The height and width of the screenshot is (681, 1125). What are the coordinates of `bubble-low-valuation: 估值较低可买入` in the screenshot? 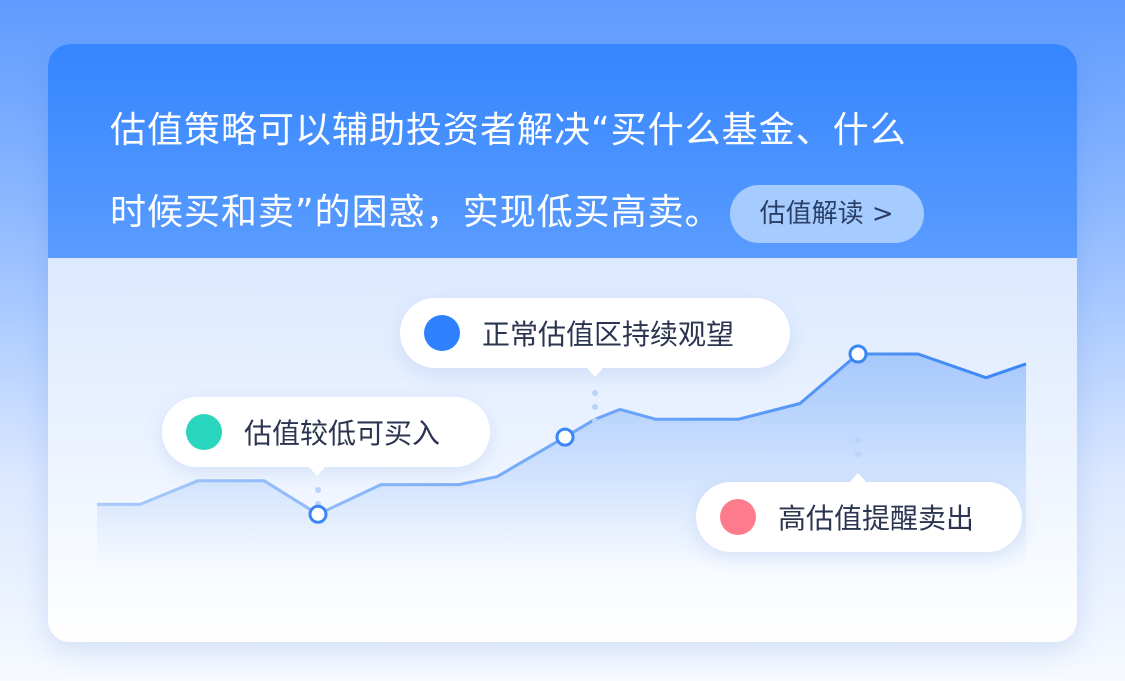 It's located at (326, 436).